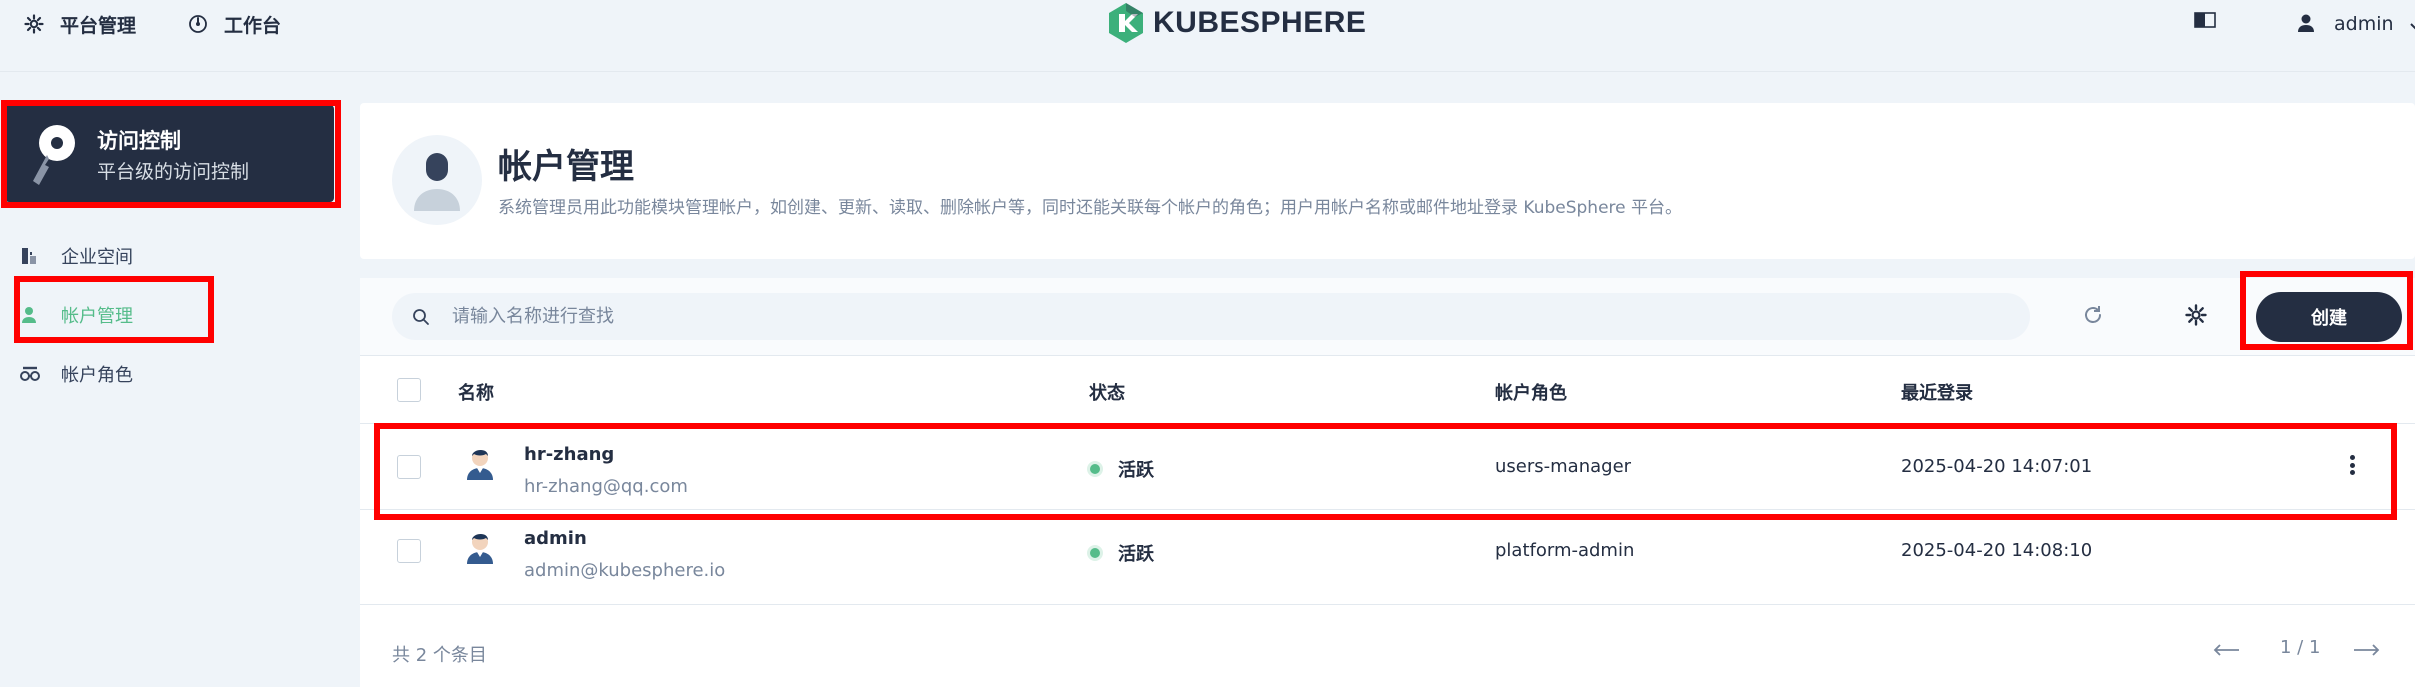  I want to click on refresh-icon, so click(2094, 316).